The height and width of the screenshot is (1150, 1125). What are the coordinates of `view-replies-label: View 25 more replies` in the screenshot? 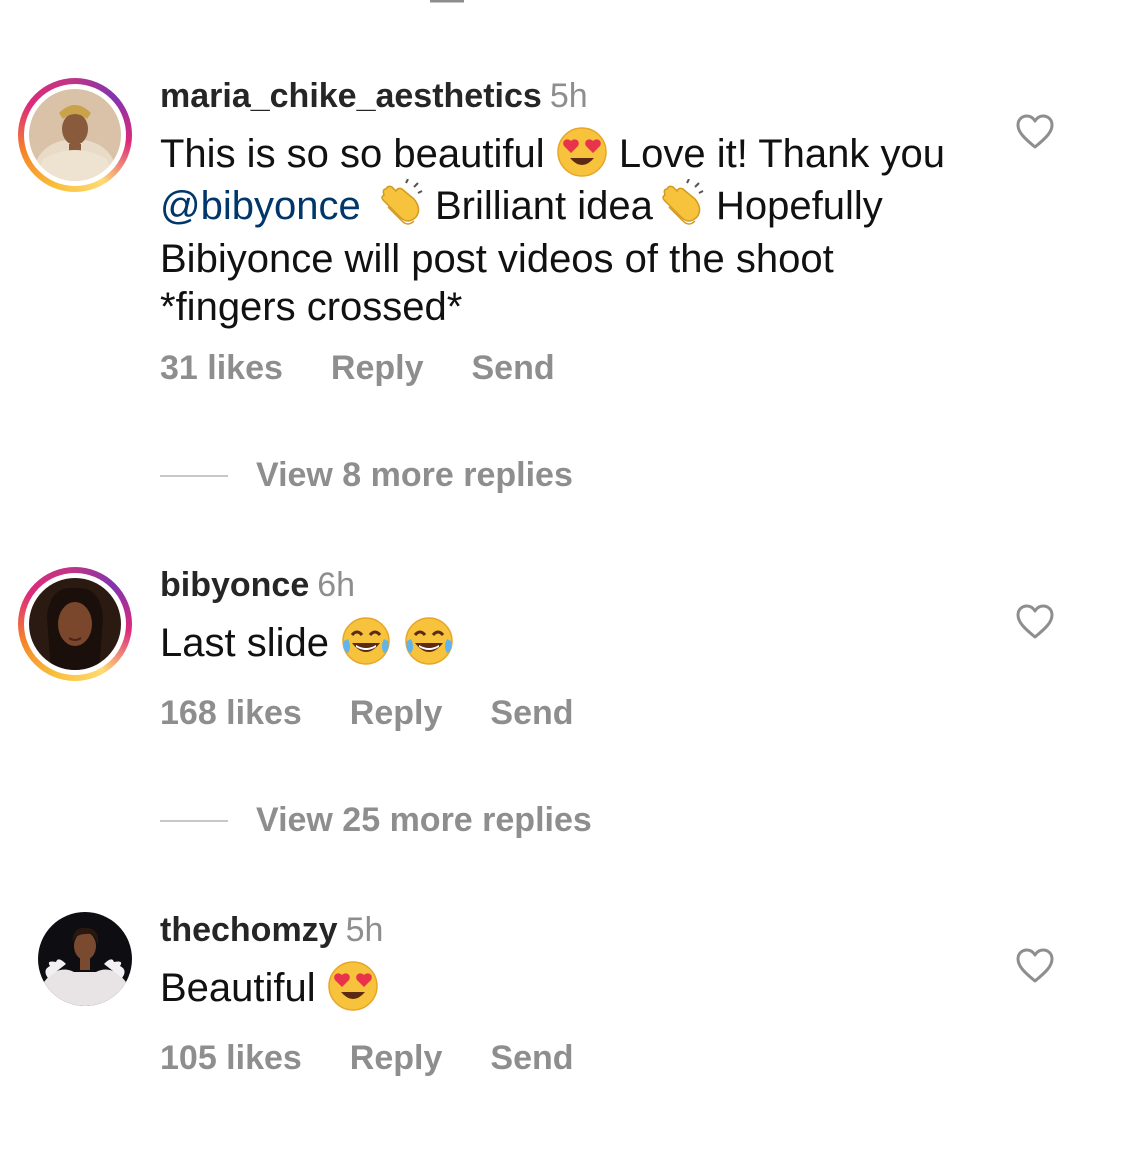 It's located at (424, 820).